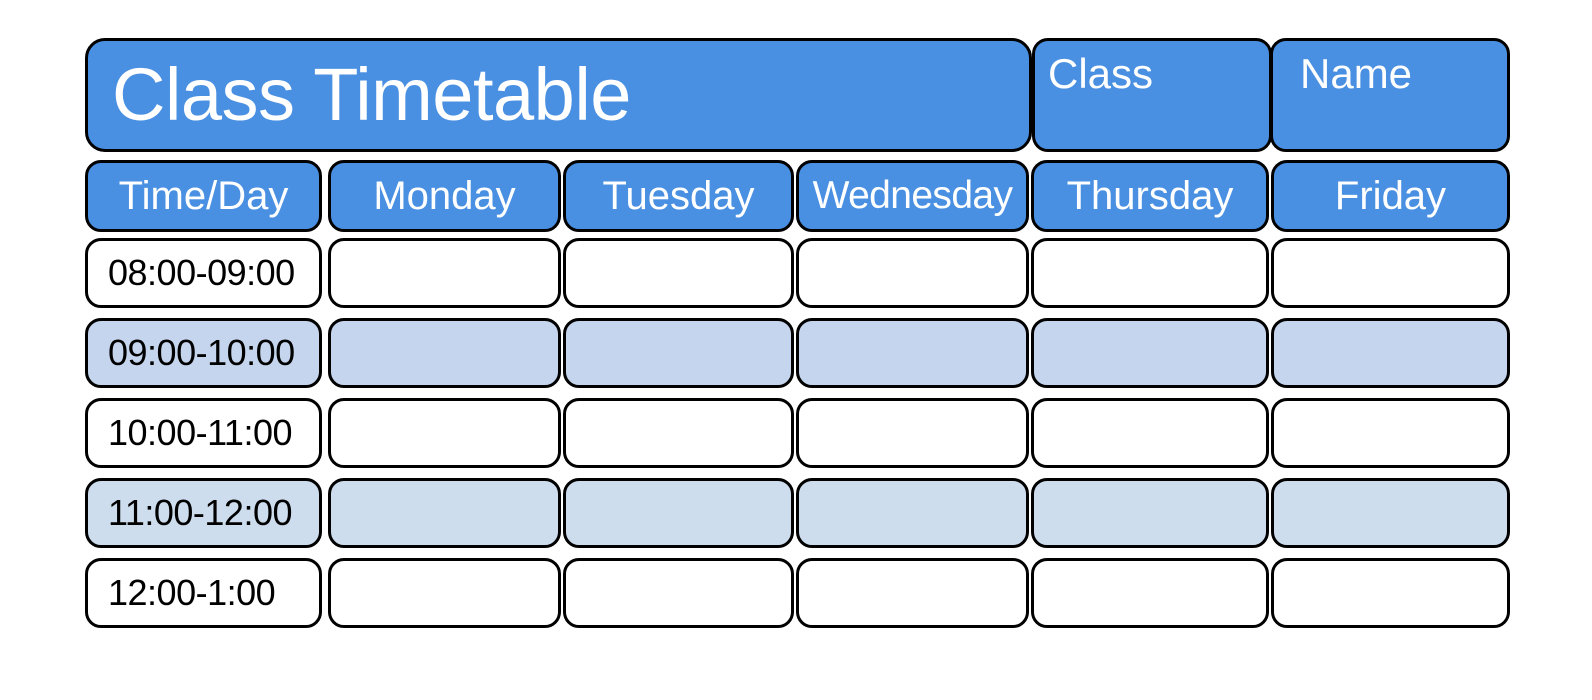 The height and width of the screenshot is (700, 1592). I want to click on time-slot-label: 10:00-11:00, so click(203, 433).